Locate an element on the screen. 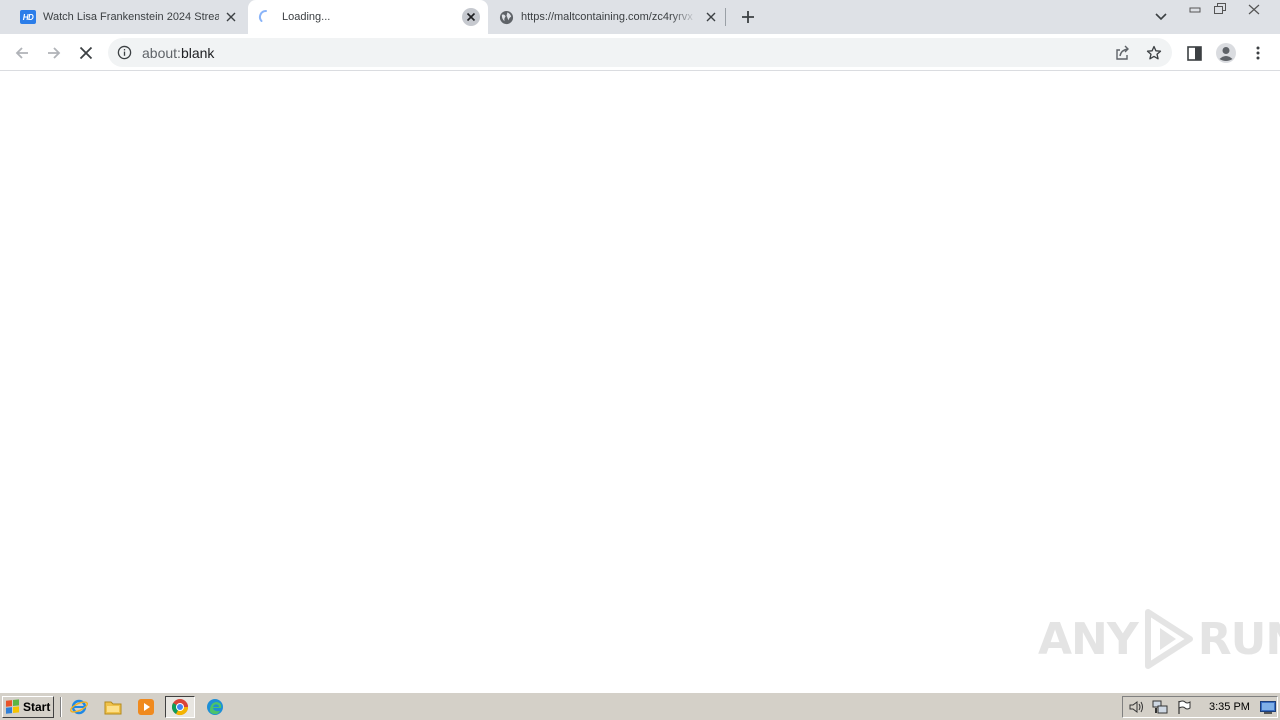  system-tray: 3:35 PM is located at coordinates (1200, 707).